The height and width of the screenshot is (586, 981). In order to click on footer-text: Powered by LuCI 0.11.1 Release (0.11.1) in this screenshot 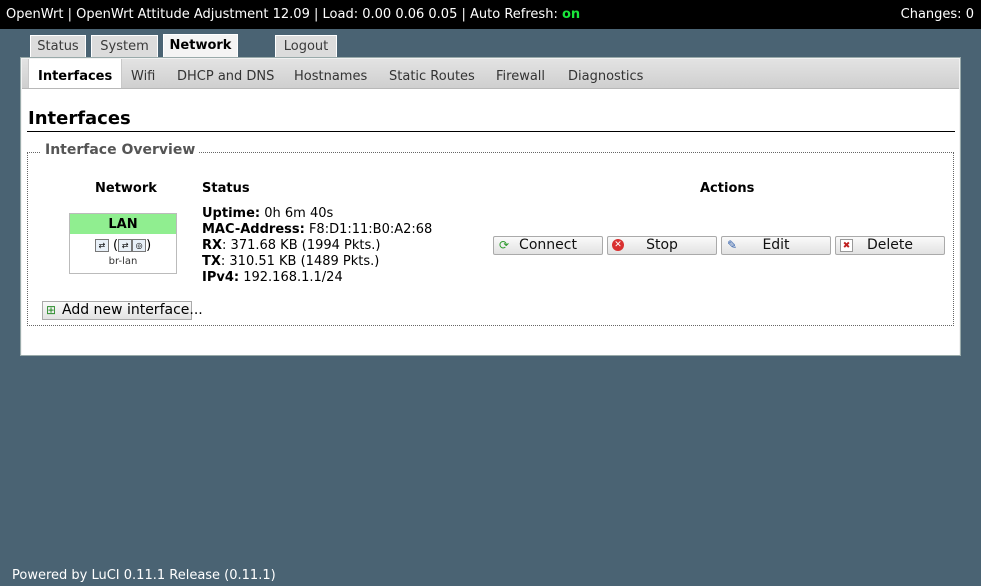, I will do `click(144, 575)`.